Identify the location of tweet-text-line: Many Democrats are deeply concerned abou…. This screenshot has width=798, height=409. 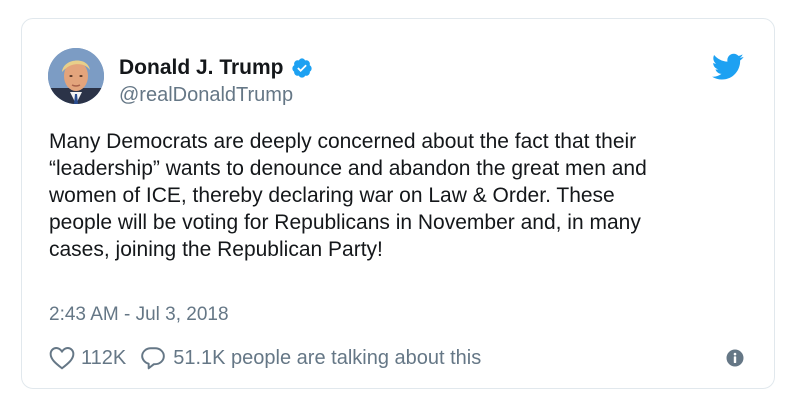
(343, 141).